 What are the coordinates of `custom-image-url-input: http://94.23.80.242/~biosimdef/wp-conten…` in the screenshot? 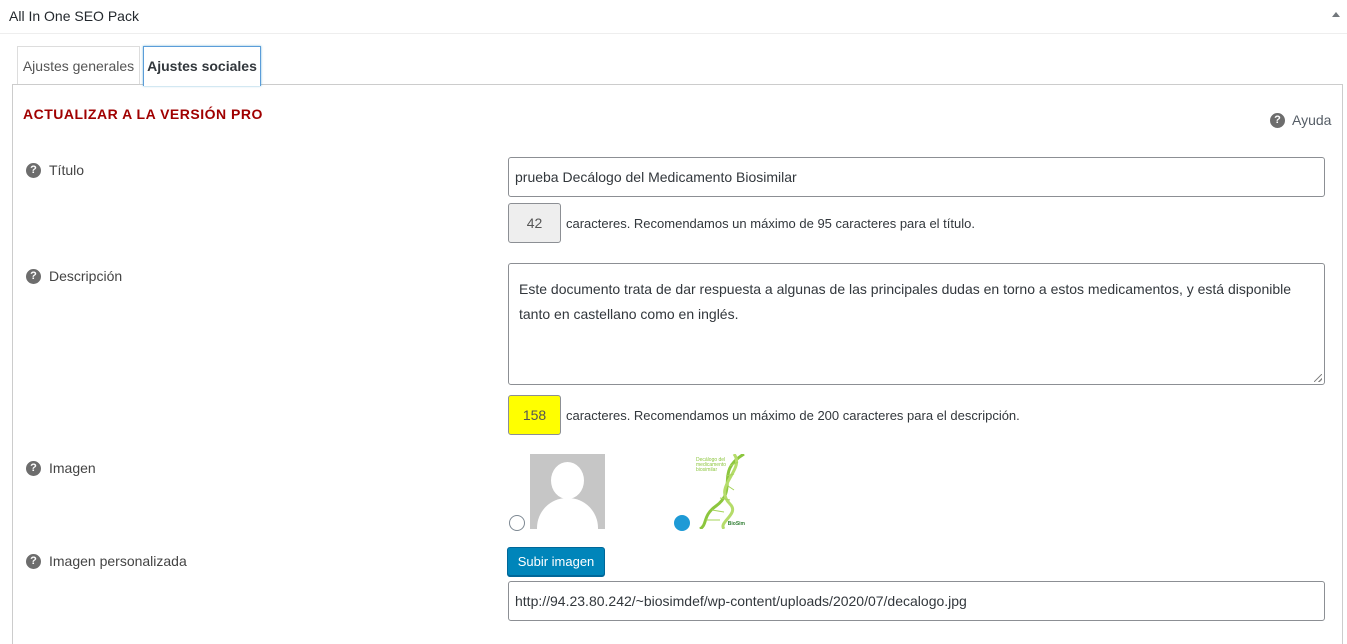 It's located at (916, 601).